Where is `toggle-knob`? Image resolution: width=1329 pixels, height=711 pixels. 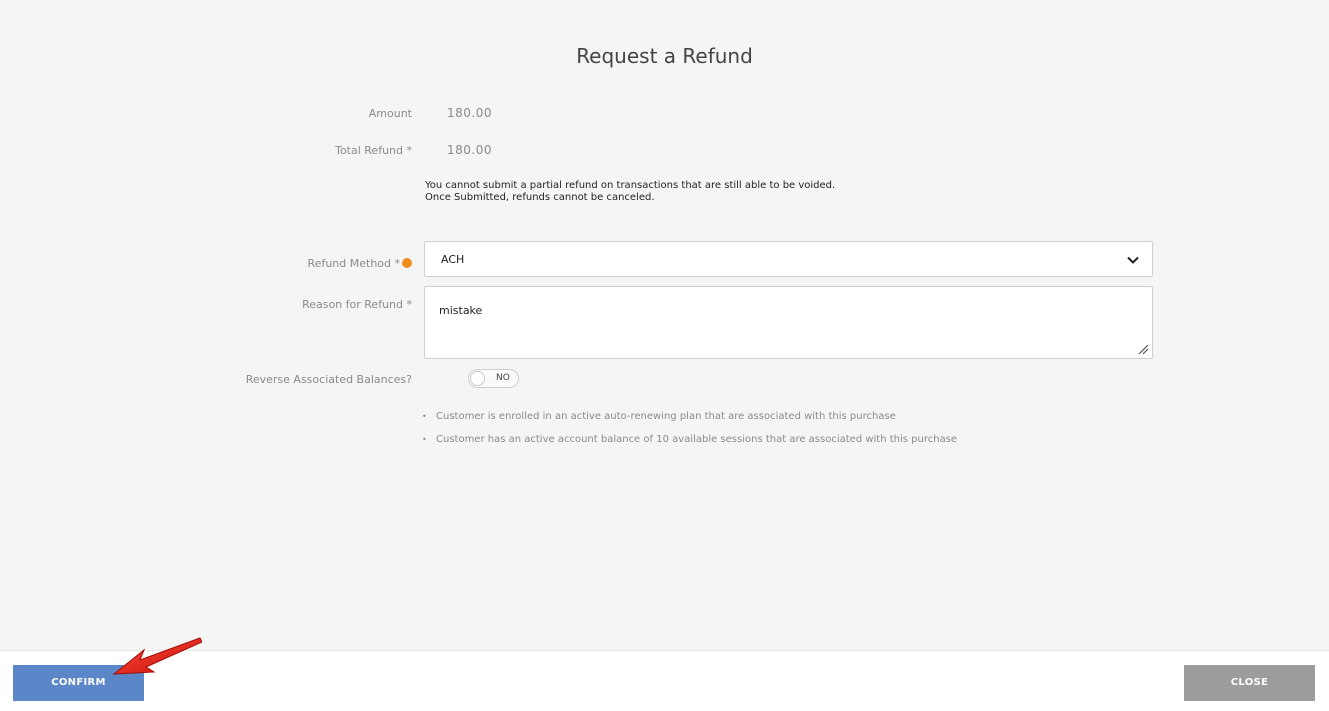 toggle-knob is located at coordinates (477, 378).